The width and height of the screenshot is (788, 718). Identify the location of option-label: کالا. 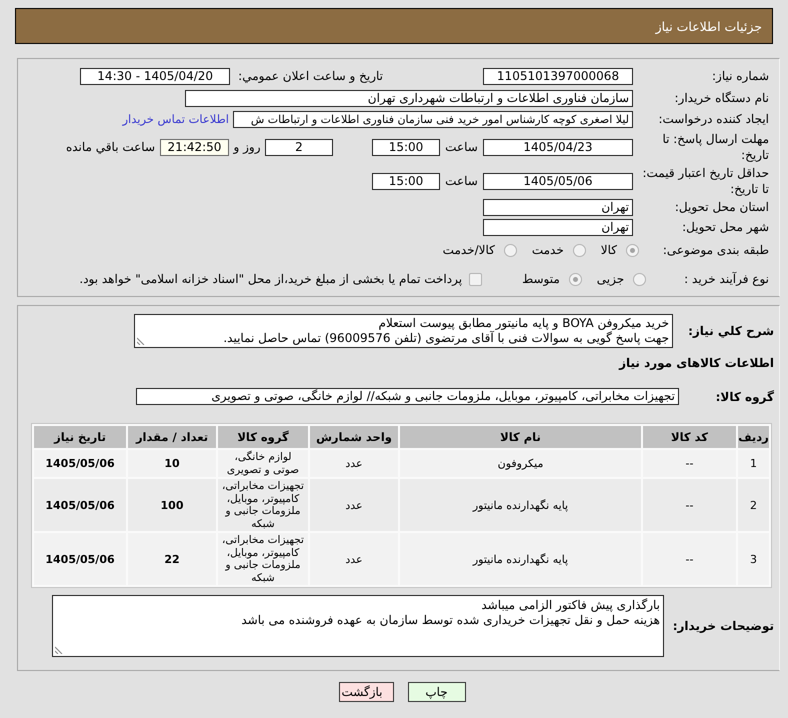
(608, 250).